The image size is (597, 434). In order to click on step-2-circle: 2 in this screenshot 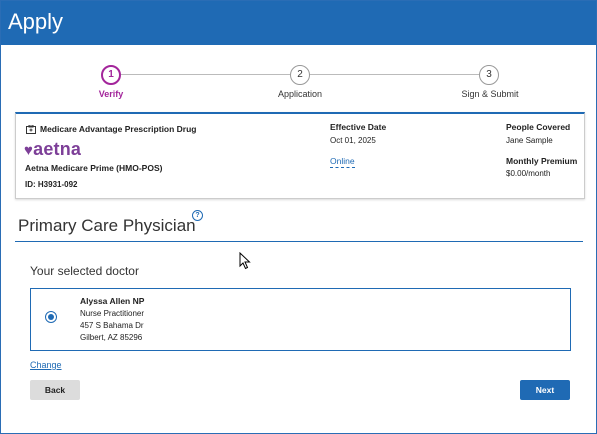, I will do `click(300, 75)`.